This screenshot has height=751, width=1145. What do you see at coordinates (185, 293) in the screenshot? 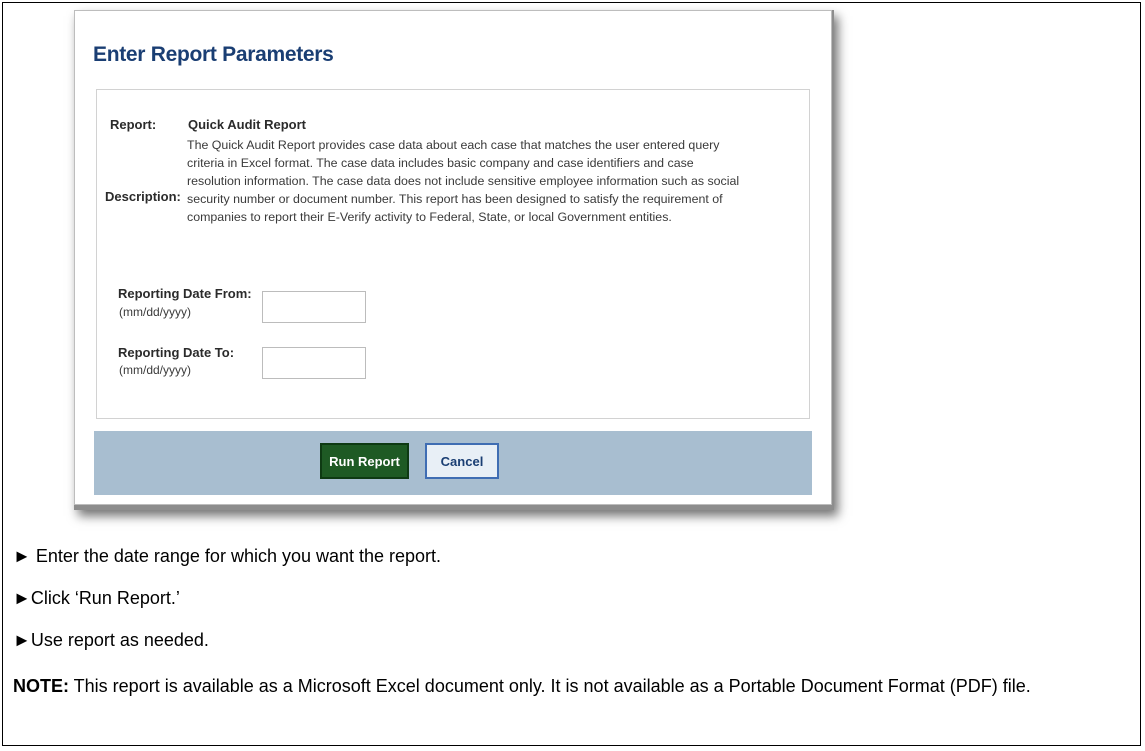
I see `date-from-label: Reporting Date From:` at bounding box center [185, 293].